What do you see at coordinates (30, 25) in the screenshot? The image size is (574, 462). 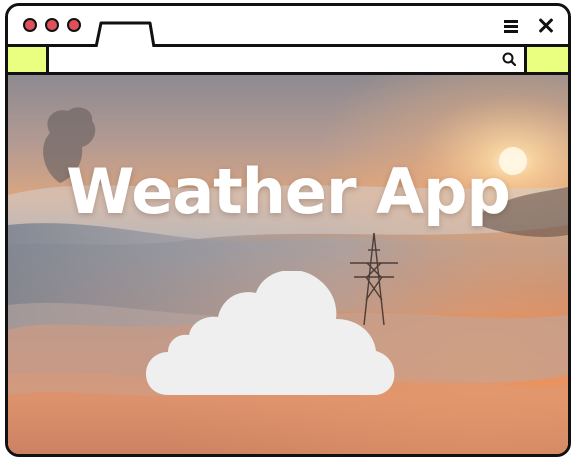 I see `window-close-dot` at bounding box center [30, 25].